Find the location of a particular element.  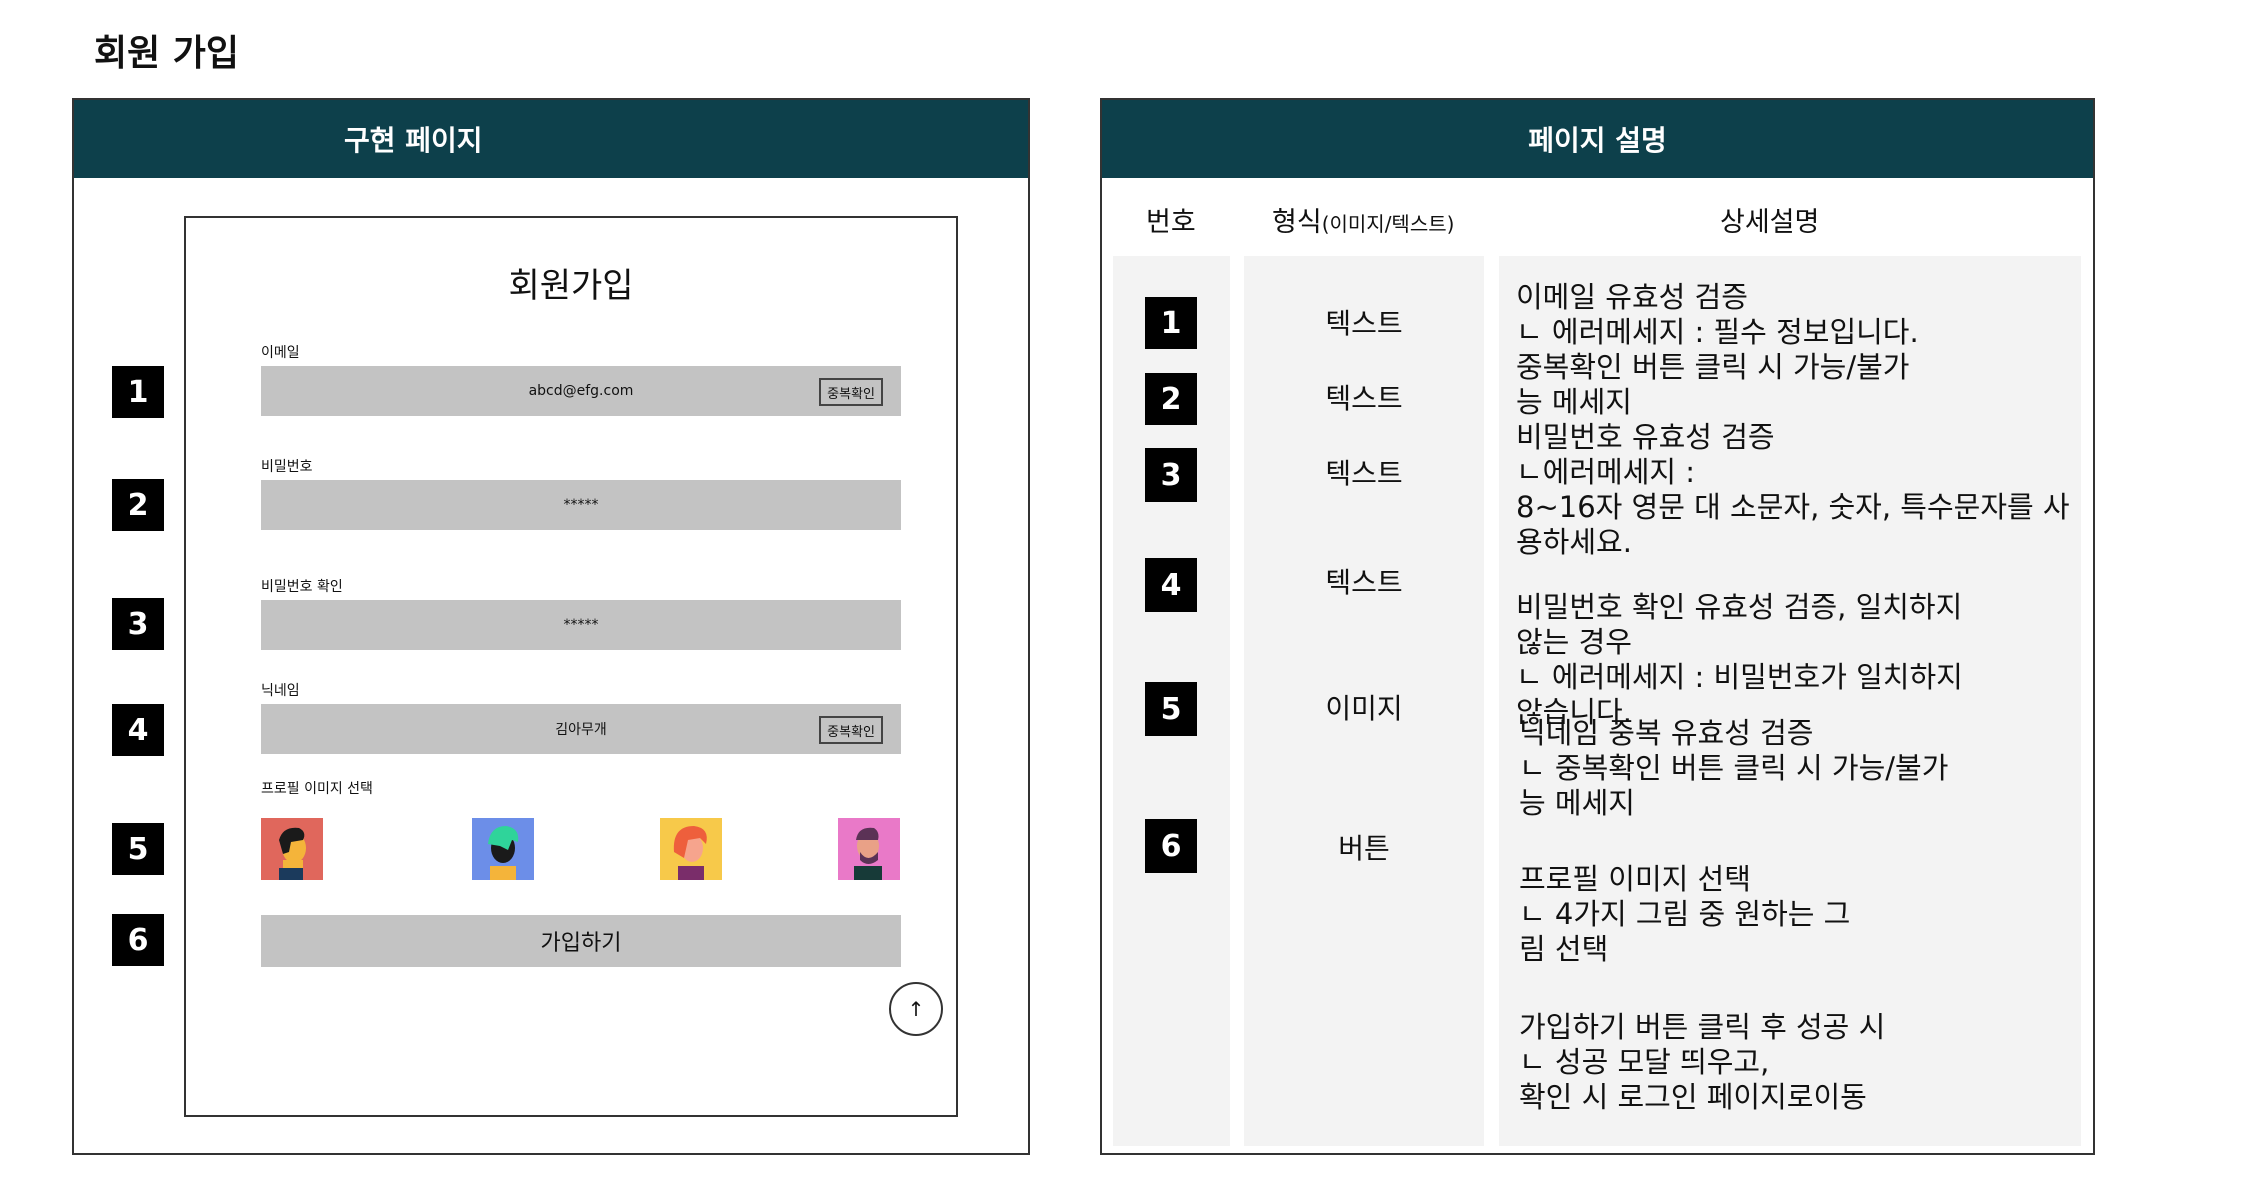

badge-2: 2 is located at coordinates (138, 505).